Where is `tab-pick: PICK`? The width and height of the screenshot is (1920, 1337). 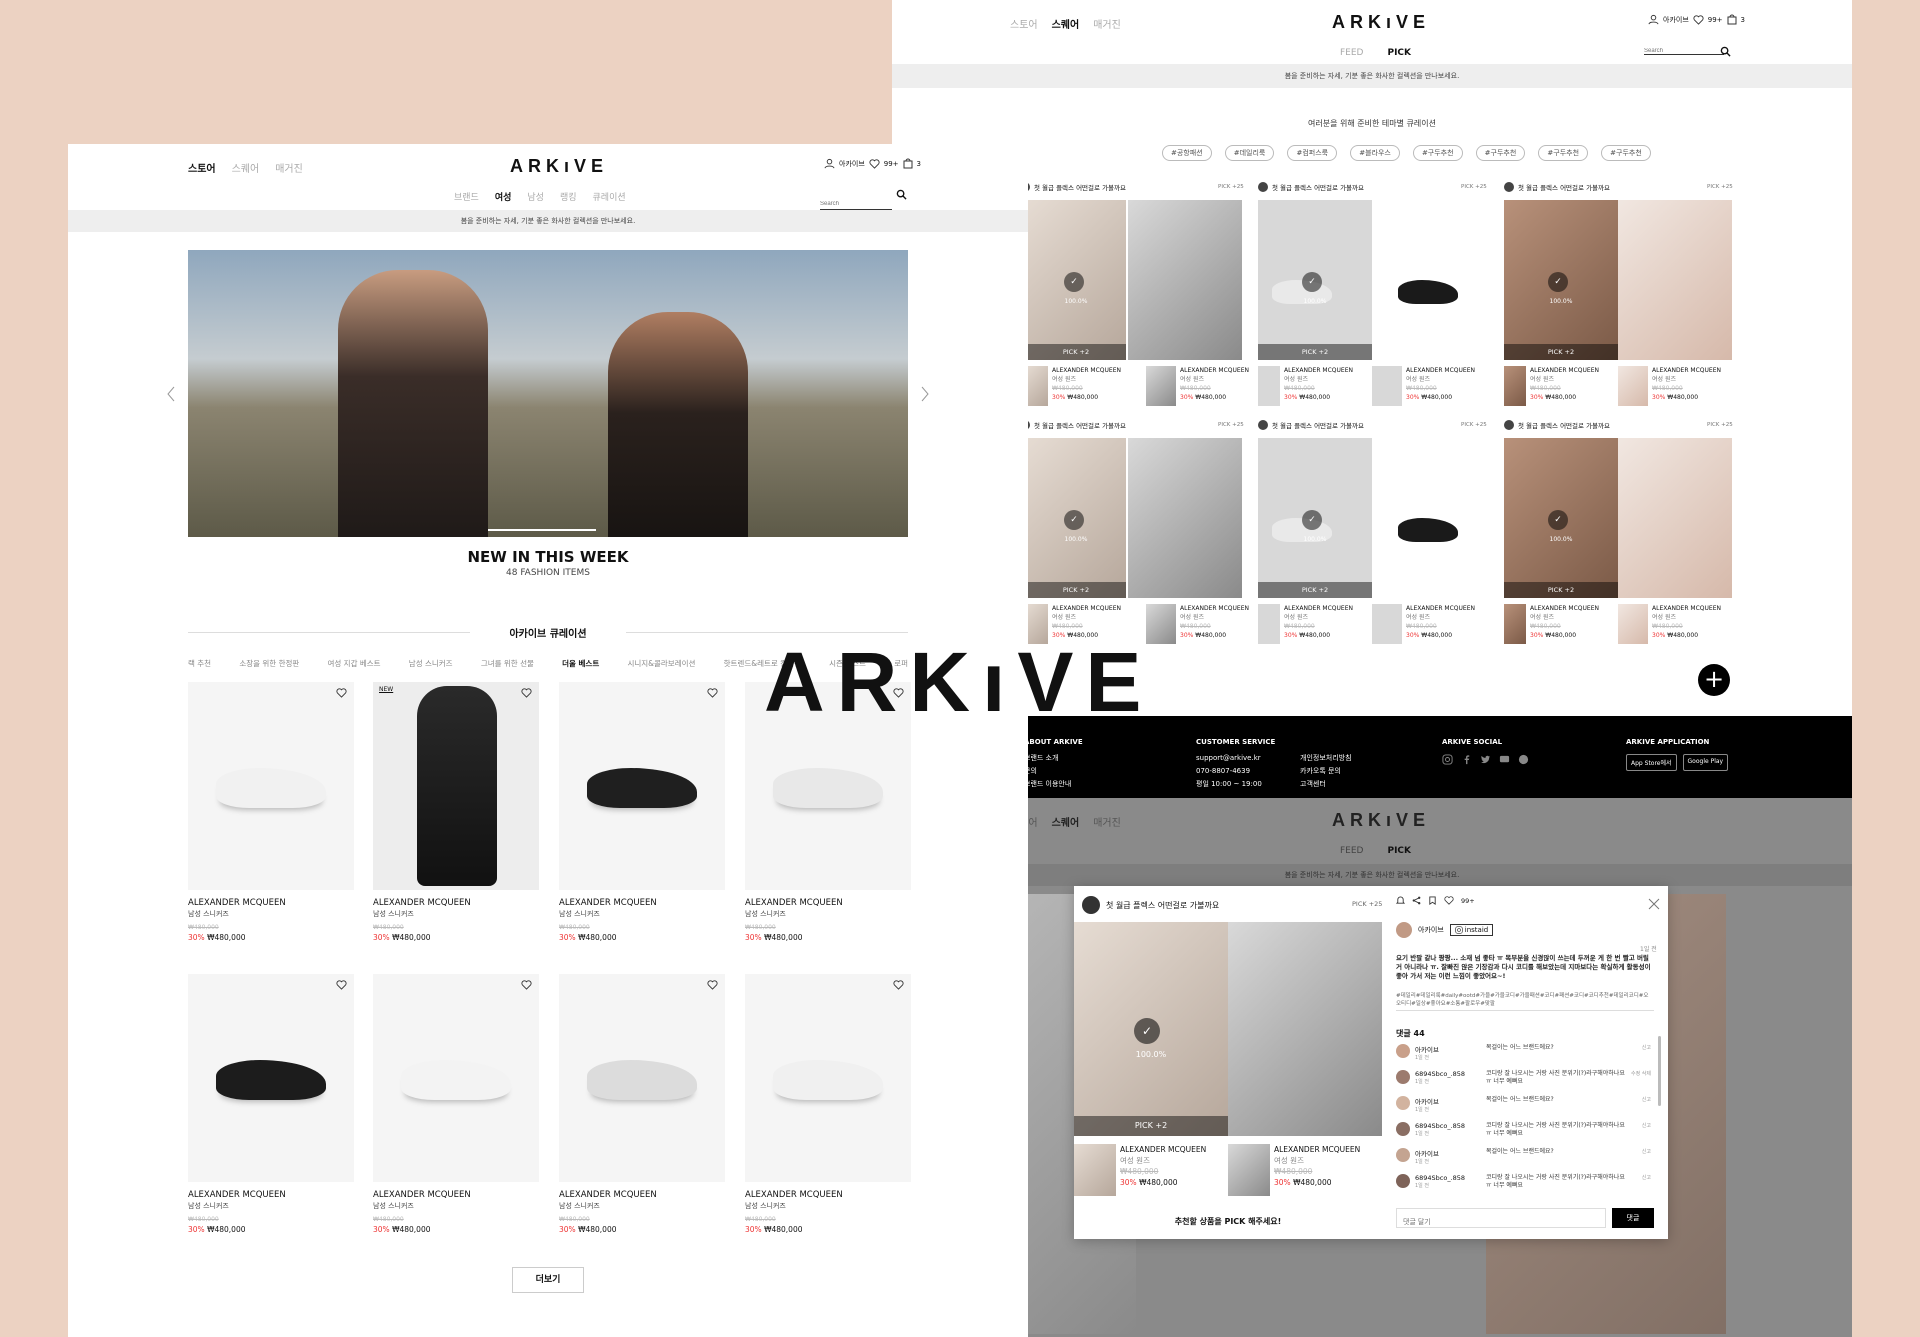 tab-pick: PICK is located at coordinates (1399, 53).